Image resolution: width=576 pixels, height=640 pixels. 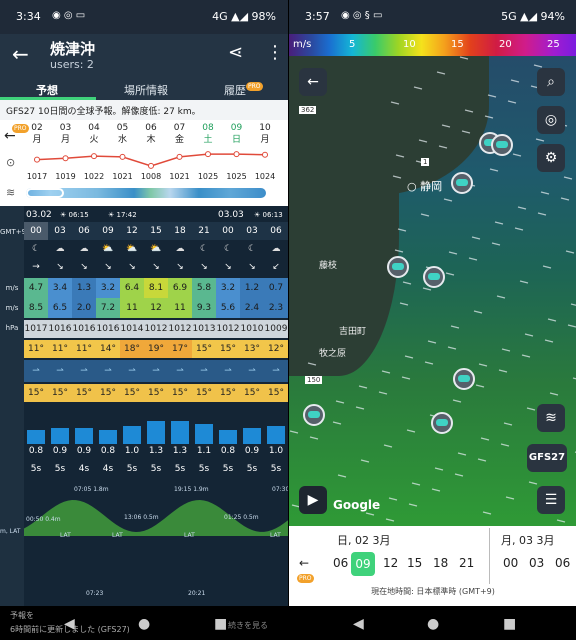 What do you see at coordinates (180, 134) in the screenshot?
I see `day-cell: 07 金` at bounding box center [180, 134].